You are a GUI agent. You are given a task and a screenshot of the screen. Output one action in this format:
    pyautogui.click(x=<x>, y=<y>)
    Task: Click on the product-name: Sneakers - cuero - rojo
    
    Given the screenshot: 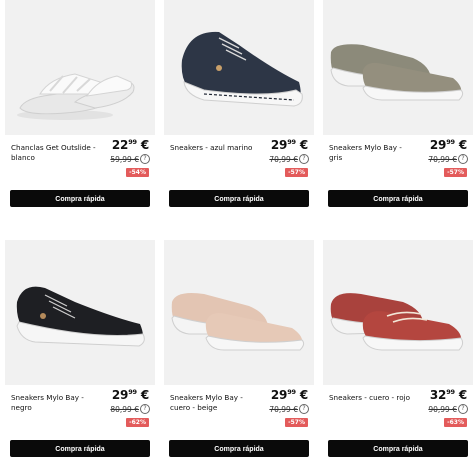 What is the action you would take?
    pyautogui.click(x=373, y=398)
    